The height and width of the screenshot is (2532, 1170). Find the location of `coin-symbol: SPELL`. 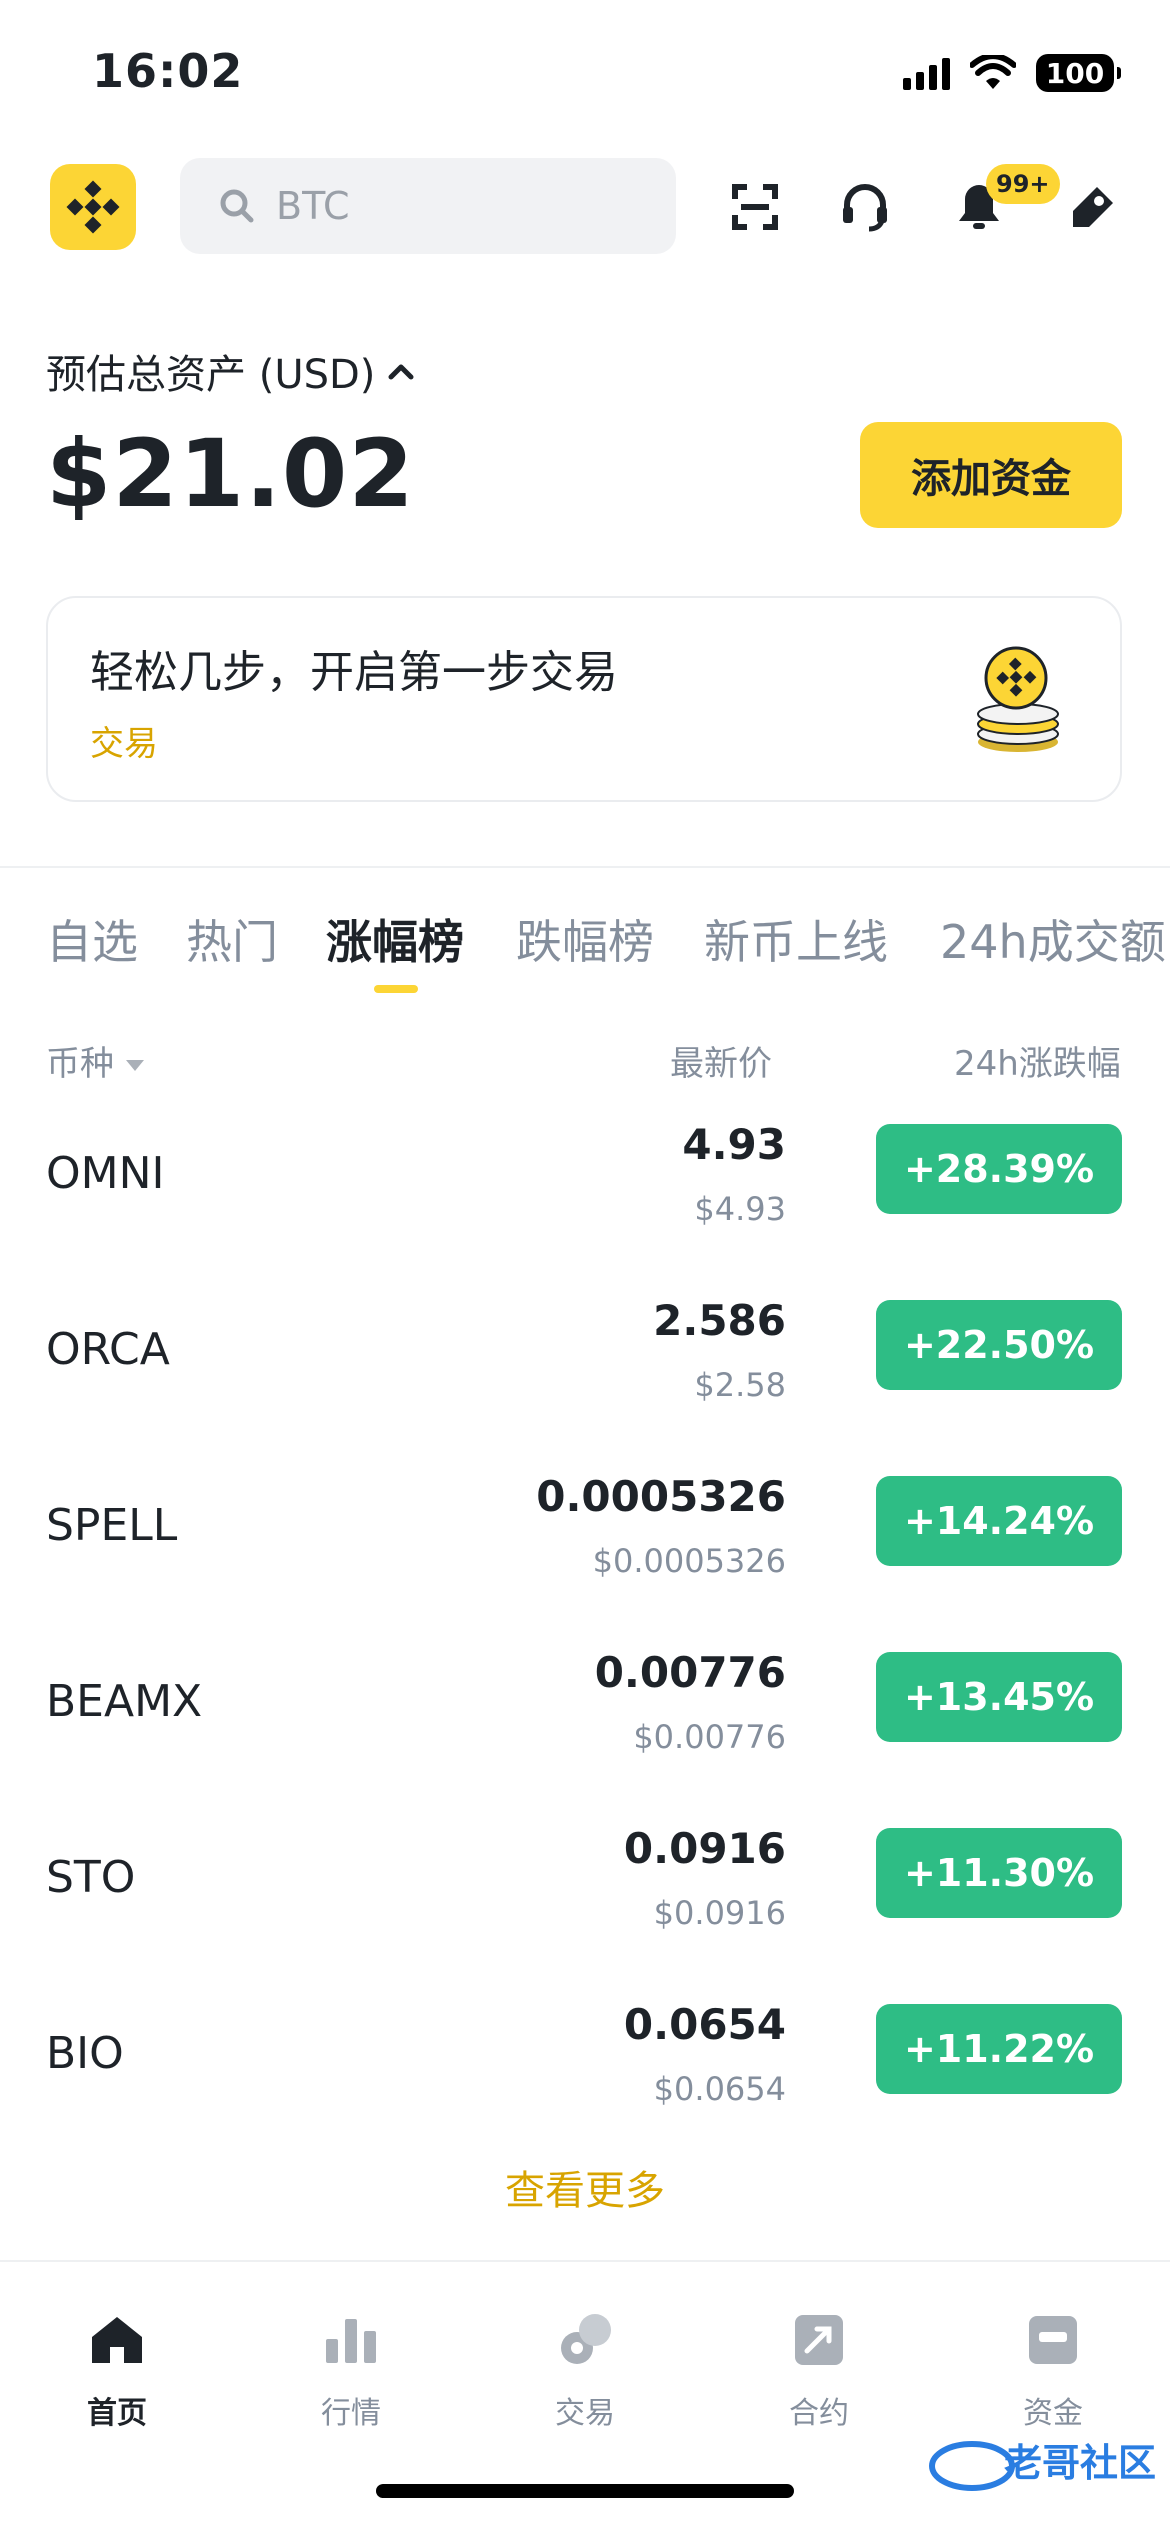

coin-symbol: SPELL is located at coordinates (112, 1525).